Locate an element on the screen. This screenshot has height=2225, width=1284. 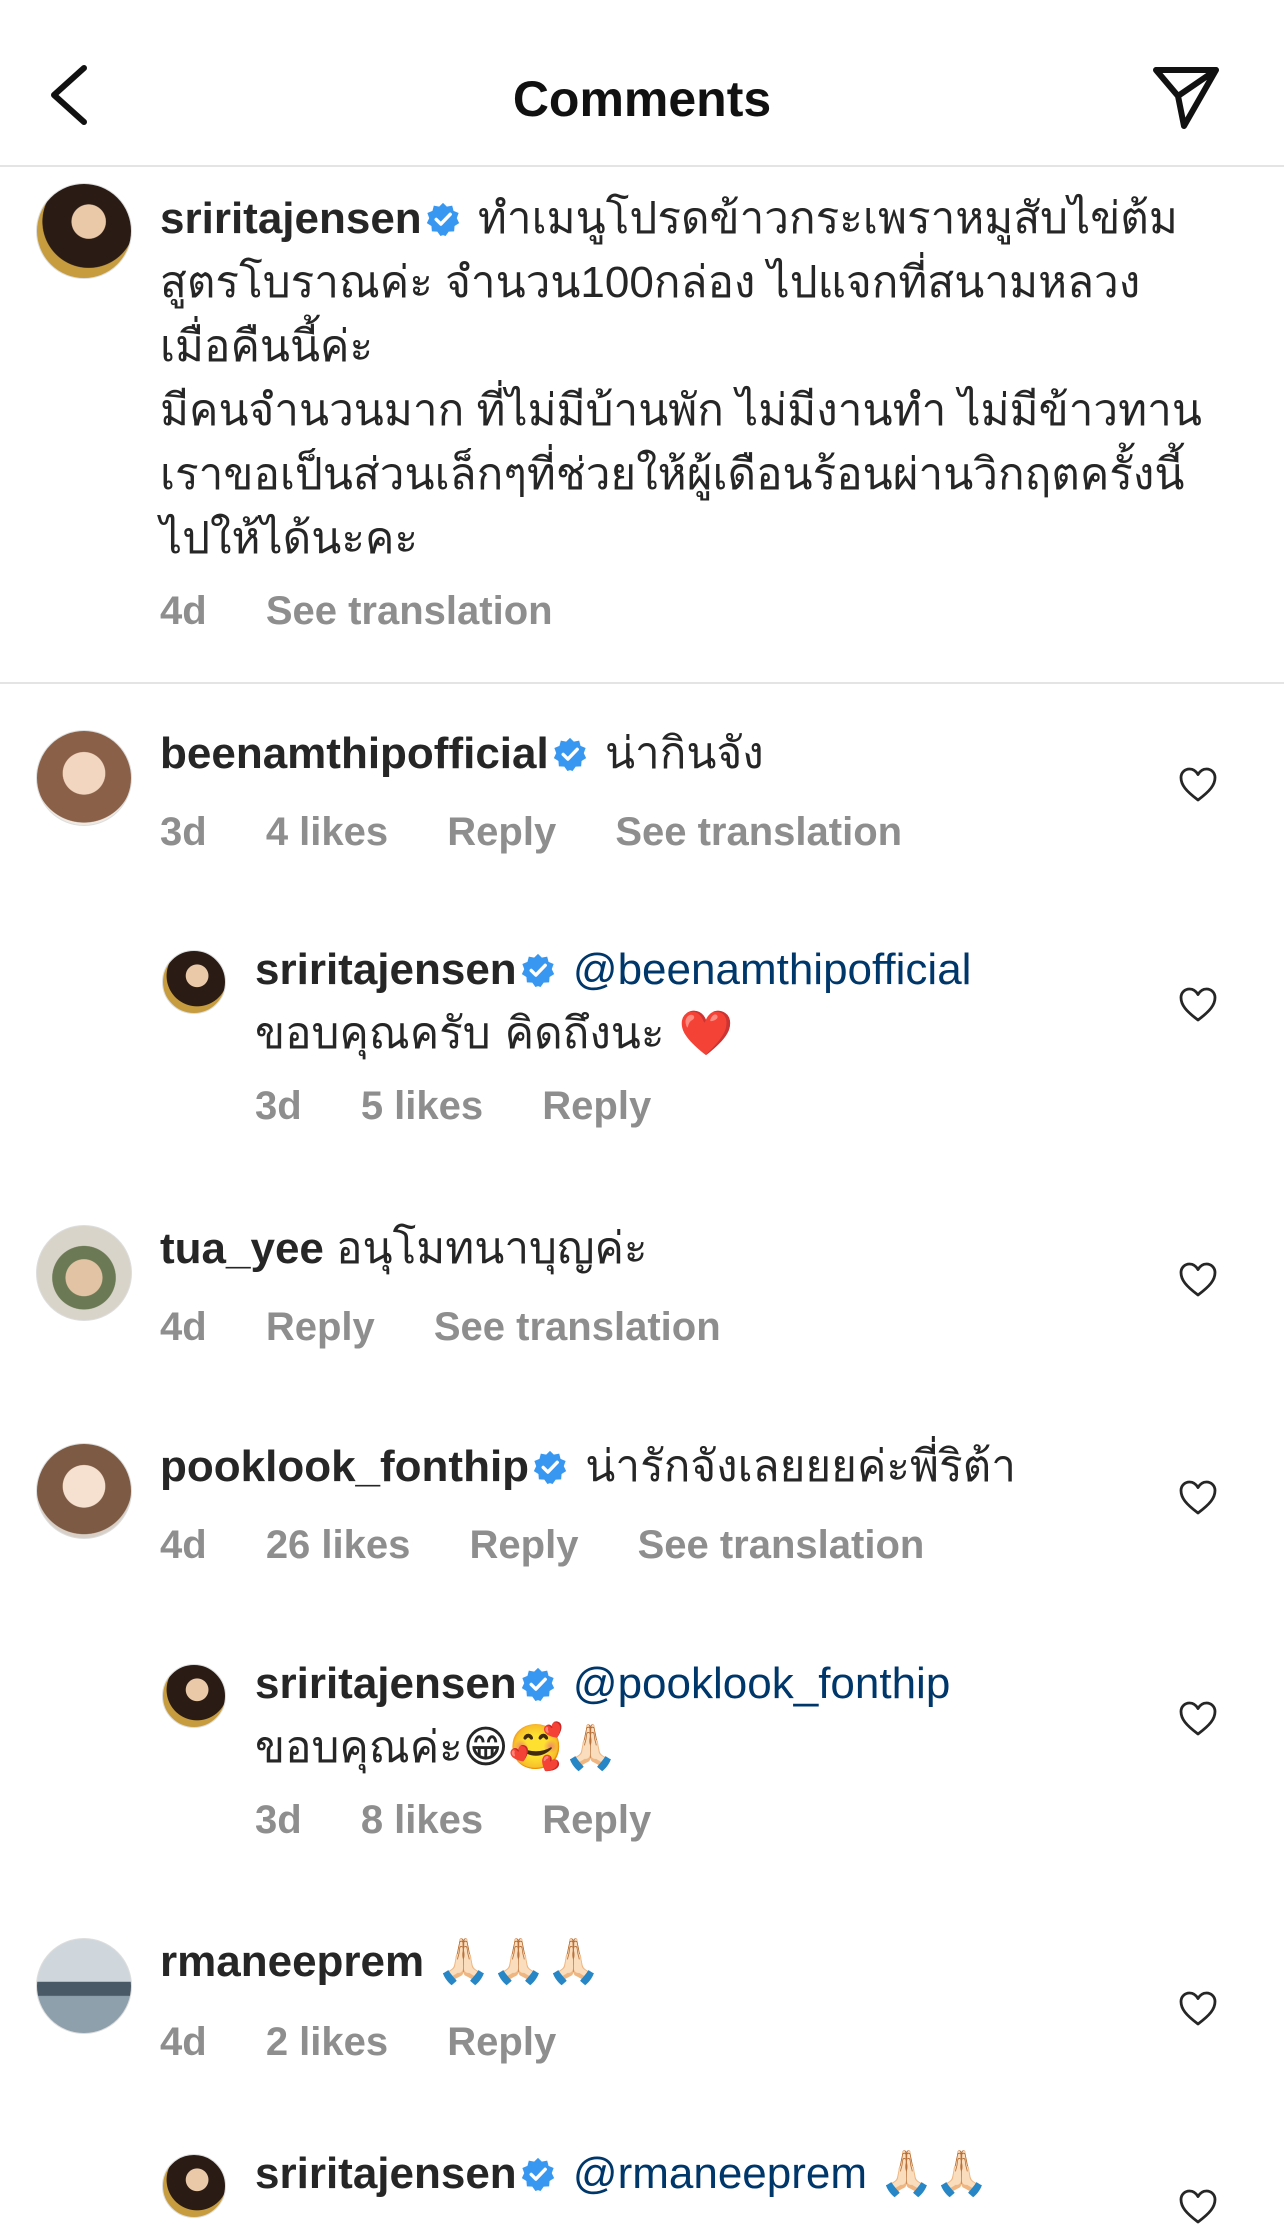
comment-meta: 4d 26 likes Reply See translation is located at coordinates (566, 1545).